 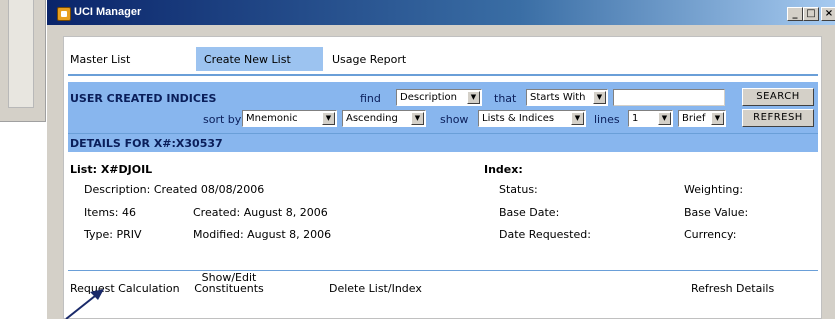 What do you see at coordinates (84, 304) in the screenshot?
I see `annotation-arrow-icon` at bounding box center [84, 304].